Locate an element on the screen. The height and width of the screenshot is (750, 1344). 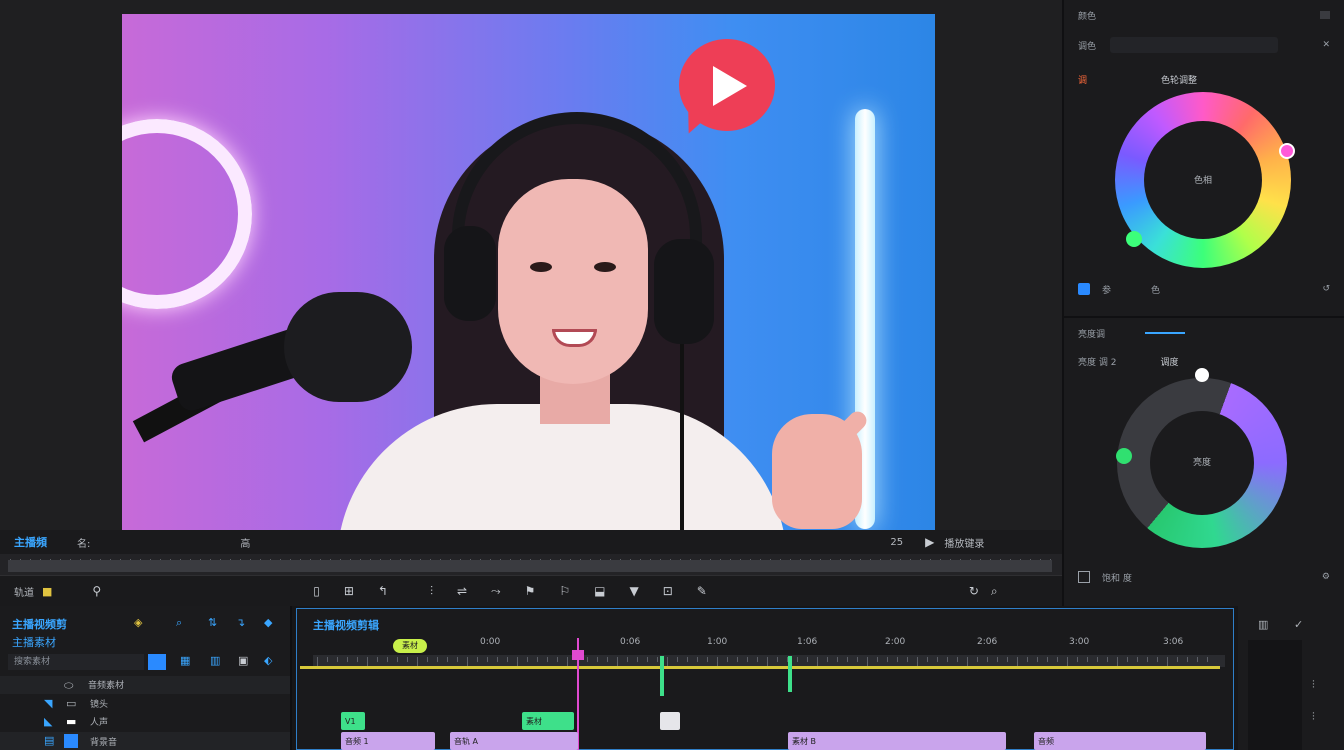
play-label: 播放键录 is located at coordinates (964, 542).